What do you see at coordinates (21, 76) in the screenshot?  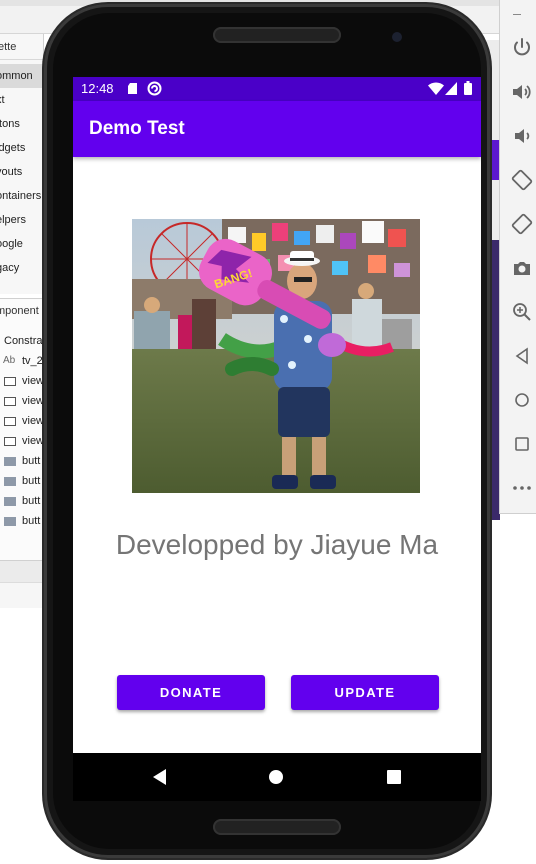 I see `palette-item: ommon` at bounding box center [21, 76].